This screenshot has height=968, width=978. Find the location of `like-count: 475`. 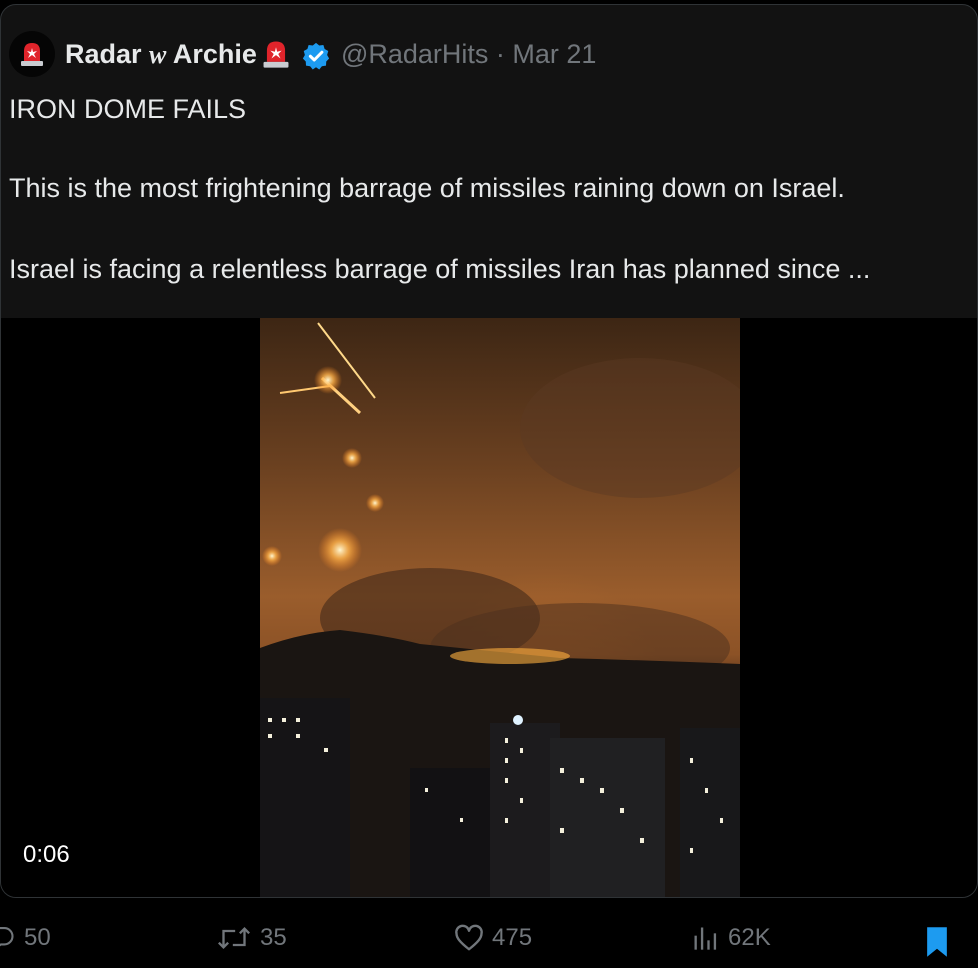

like-count: 475 is located at coordinates (512, 937).